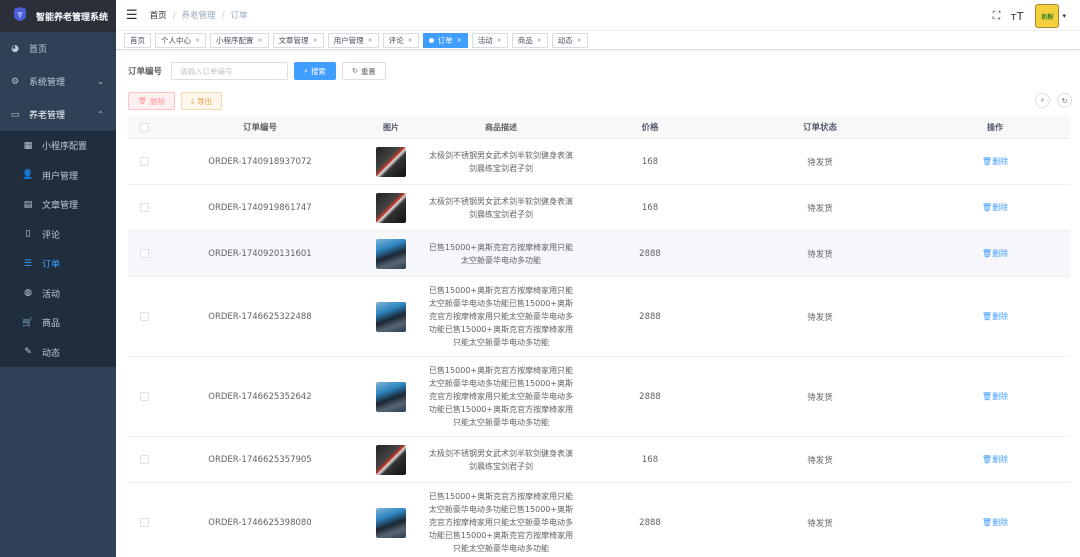  What do you see at coordinates (58, 16) in the screenshot?
I see `sidebar-logo: 智能养老管理系统` at bounding box center [58, 16].